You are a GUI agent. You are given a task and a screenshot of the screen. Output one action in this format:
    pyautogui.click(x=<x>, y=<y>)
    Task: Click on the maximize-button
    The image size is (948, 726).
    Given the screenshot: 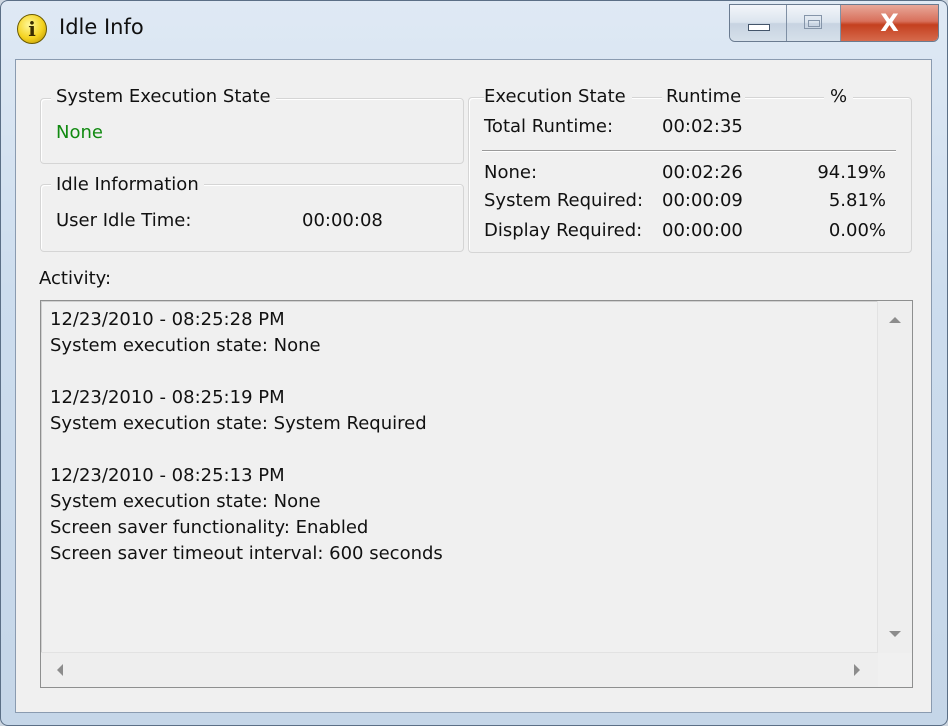 What is the action you would take?
    pyautogui.click(x=814, y=23)
    